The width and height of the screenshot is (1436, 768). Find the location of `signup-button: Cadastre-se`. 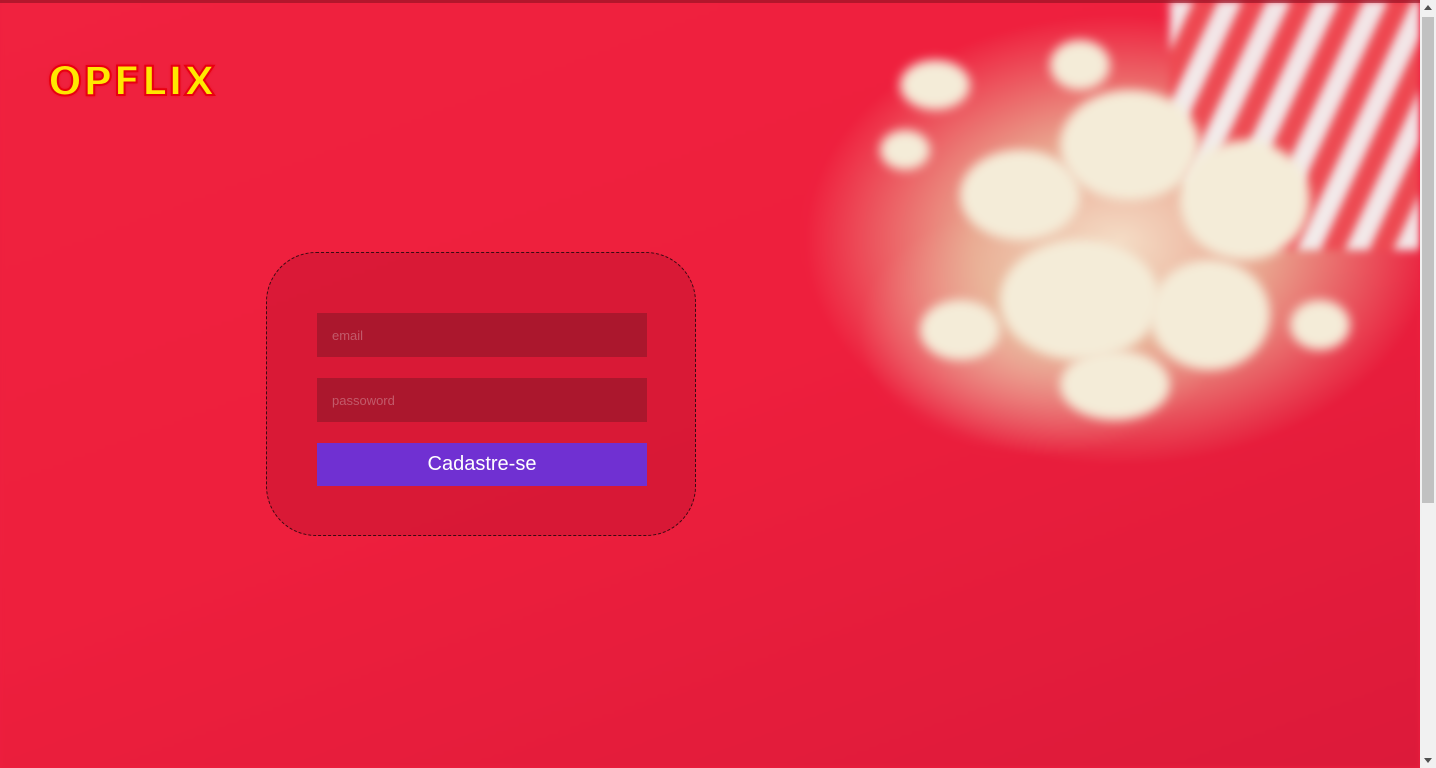

signup-button: Cadastre-se is located at coordinates (482, 464).